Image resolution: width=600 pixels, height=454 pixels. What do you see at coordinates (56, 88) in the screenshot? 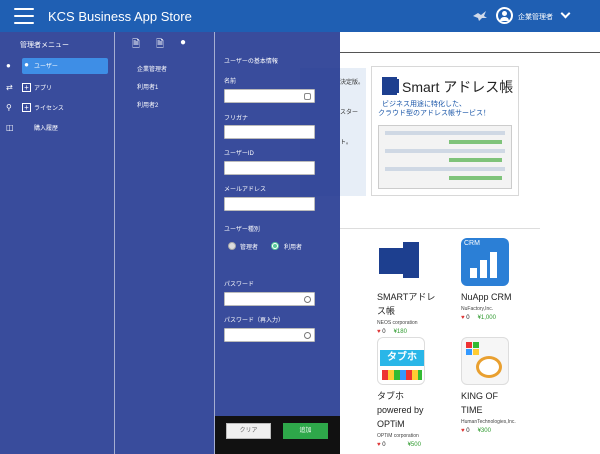
I see `sidebar-item-apps: ⇄ + アプリ` at bounding box center [56, 88].